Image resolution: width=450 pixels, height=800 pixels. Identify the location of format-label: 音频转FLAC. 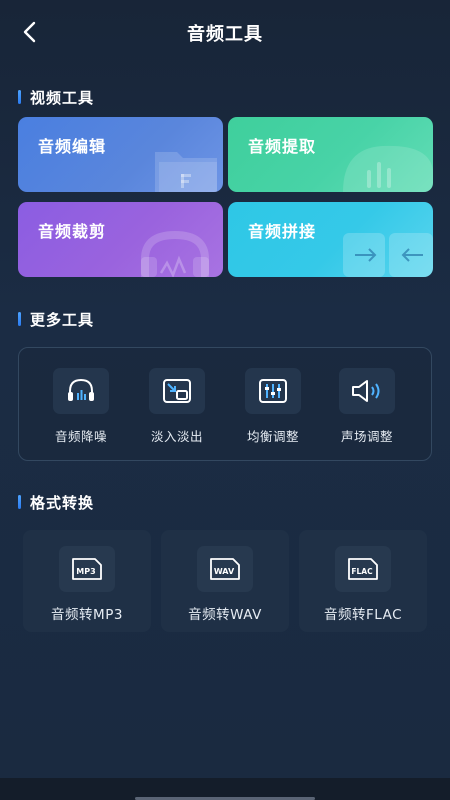
(363, 615).